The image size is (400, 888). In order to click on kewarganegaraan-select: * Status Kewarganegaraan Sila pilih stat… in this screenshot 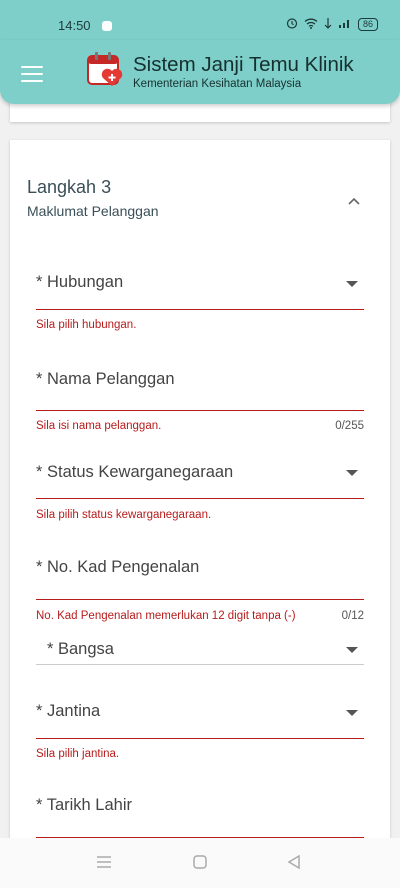, I will do `click(200, 493)`.